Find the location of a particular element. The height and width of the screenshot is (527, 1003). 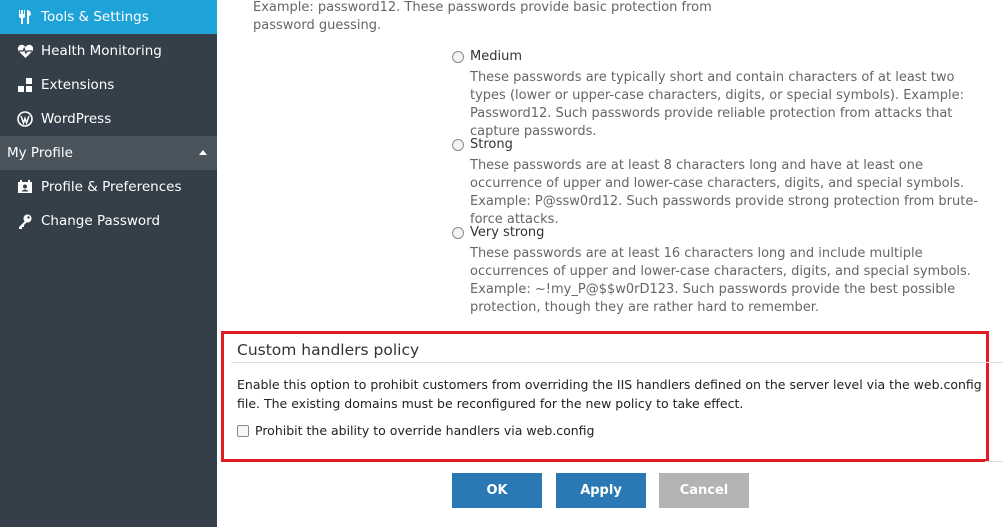

radio-label: Medium is located at coordinates (496, 56).